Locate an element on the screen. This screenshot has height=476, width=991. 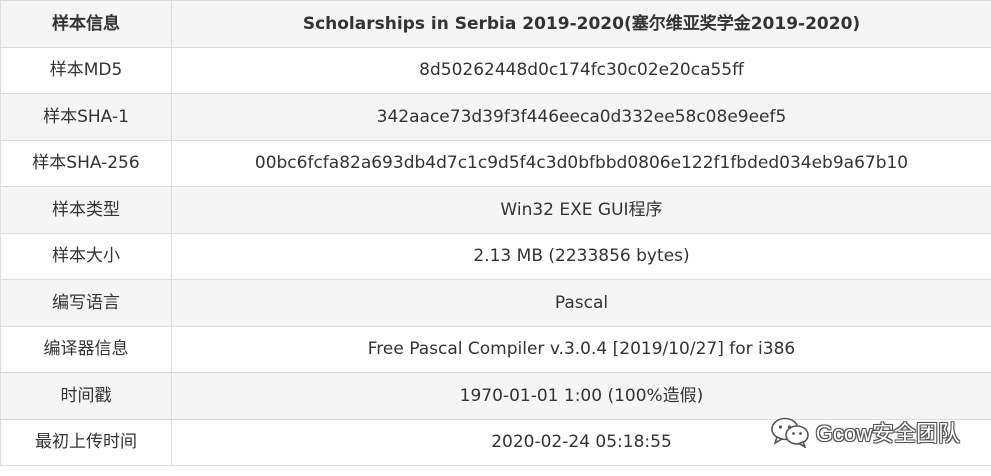
table-row: 时间戳 1970-01-01 1:00 (100%造假) is located at coordinates (495, 396).